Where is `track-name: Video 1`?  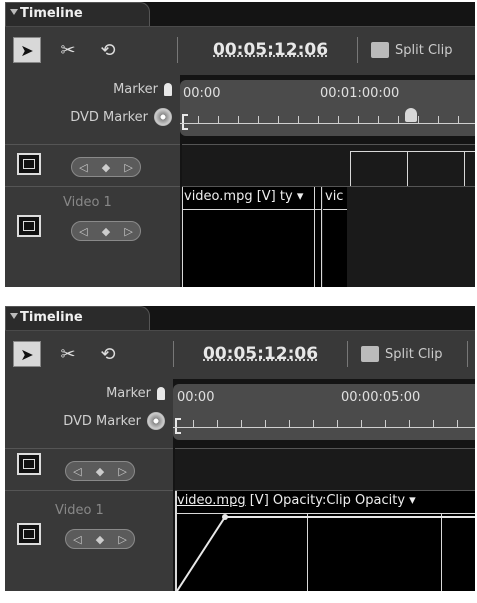 track-name: Video 1 is located at coordinates (87, 202).